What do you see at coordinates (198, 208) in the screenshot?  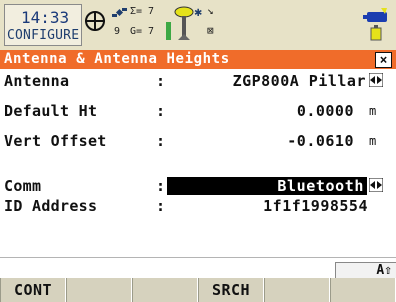 I see `id-address-row: ID Address : 1f1f1998554` at bounding box center [198, 208].